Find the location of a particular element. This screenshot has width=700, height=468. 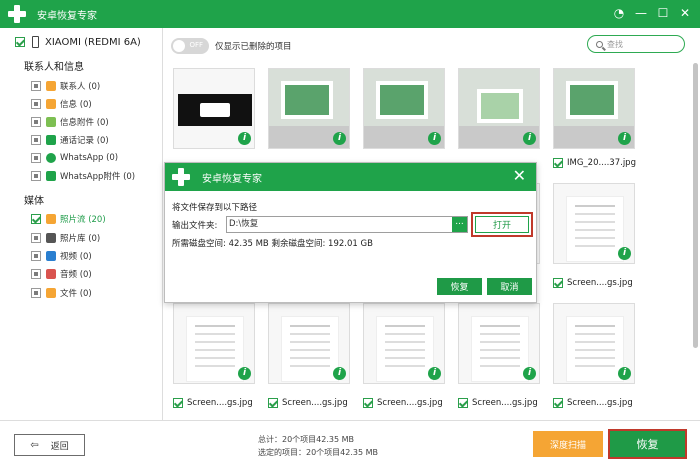

sidebar-item-whatsapp-attachments: WhatsApp附件 (0) is located at coordinates (83, 176).